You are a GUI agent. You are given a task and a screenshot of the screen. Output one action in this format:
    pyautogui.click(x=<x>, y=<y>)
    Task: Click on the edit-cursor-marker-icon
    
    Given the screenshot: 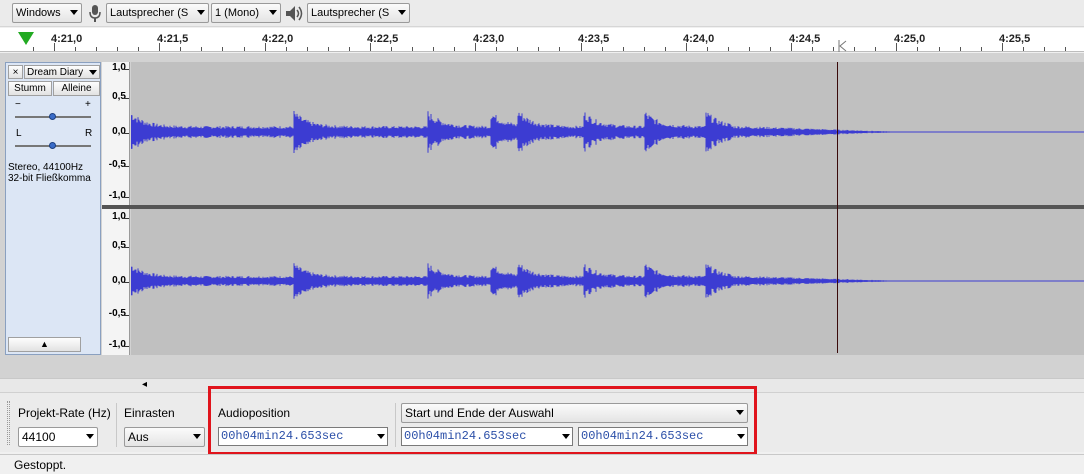 What is the action you would take?
    pyautogui.click(x=842, y=46)
    